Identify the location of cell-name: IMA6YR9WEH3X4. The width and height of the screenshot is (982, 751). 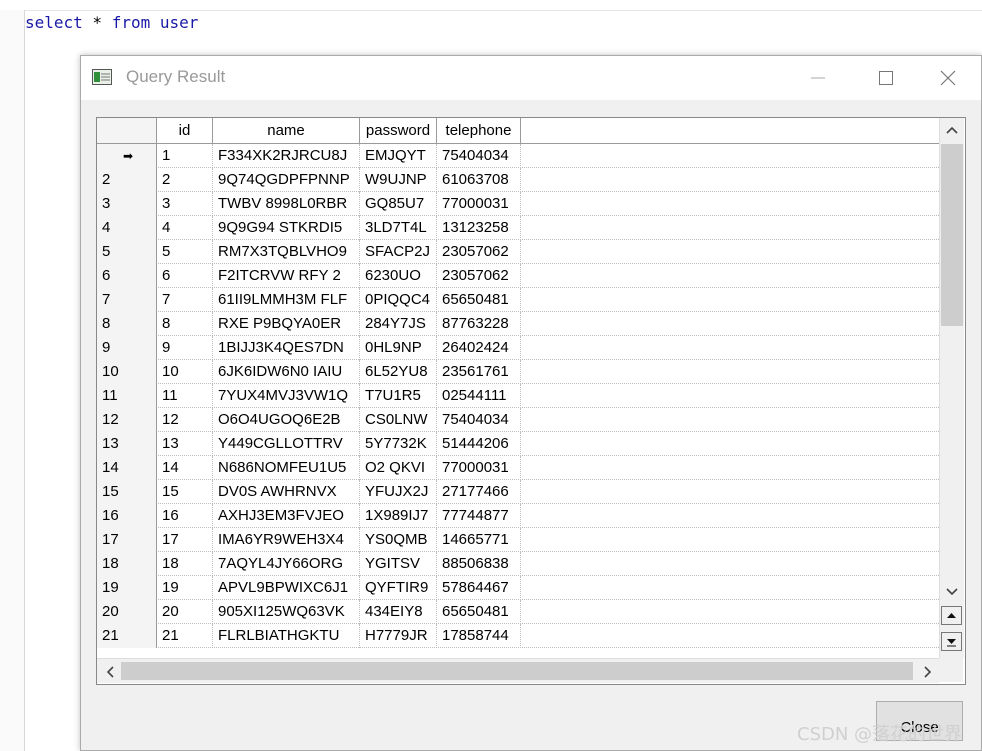
(286, 540).